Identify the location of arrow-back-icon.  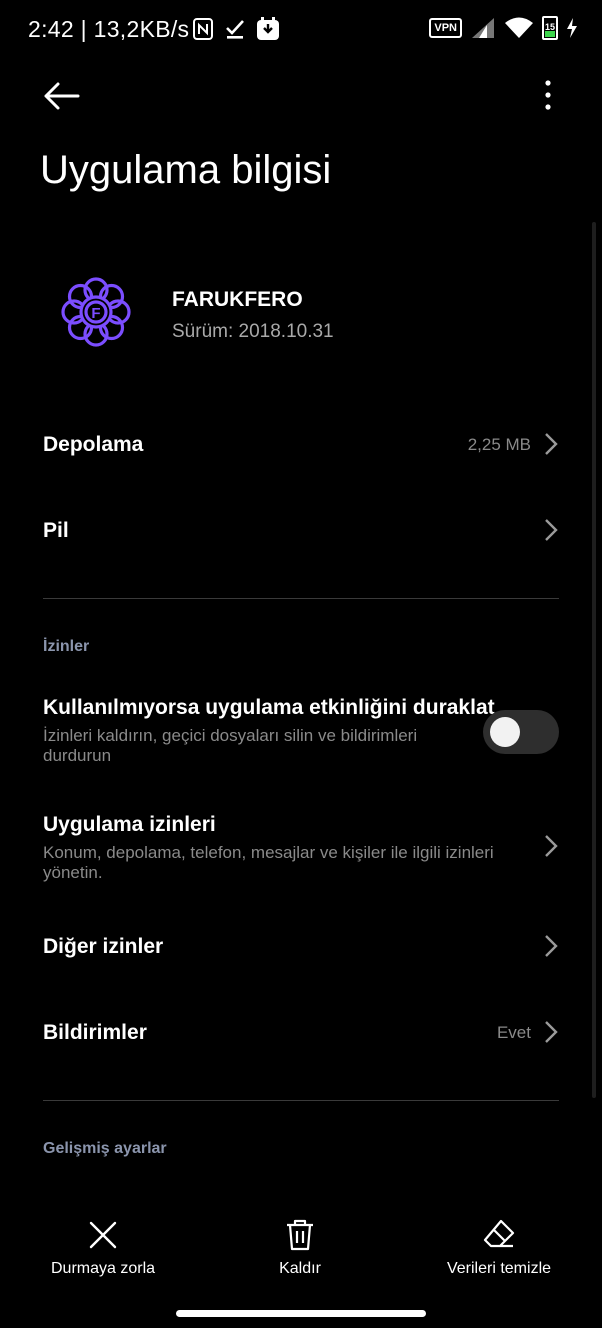
(62, 96).